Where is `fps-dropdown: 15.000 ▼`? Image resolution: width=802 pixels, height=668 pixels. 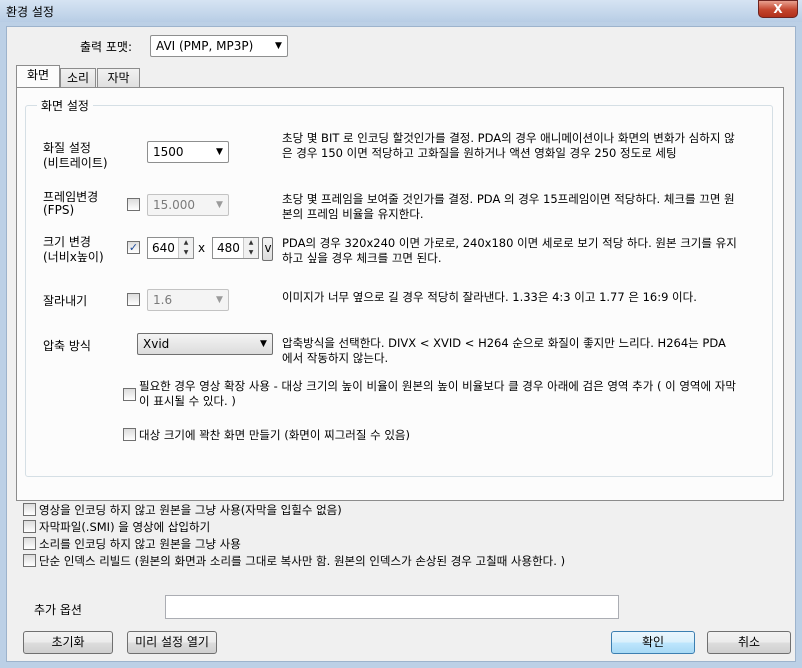
fps-dropdown: 15.000 ▼ is located at coordinates (188, 205).